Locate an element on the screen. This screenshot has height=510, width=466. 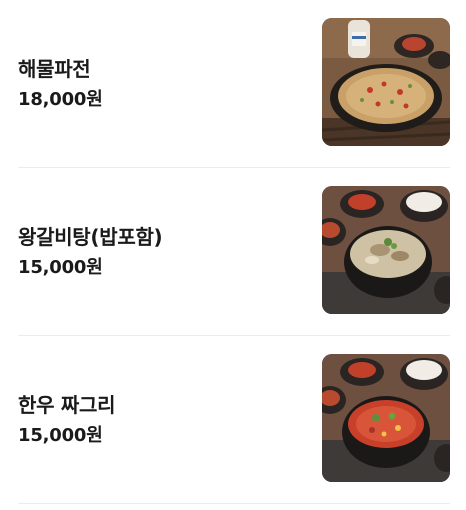
menu-item-name: 왕갈비탕(밥포함) is located at coordinates (90, 236).